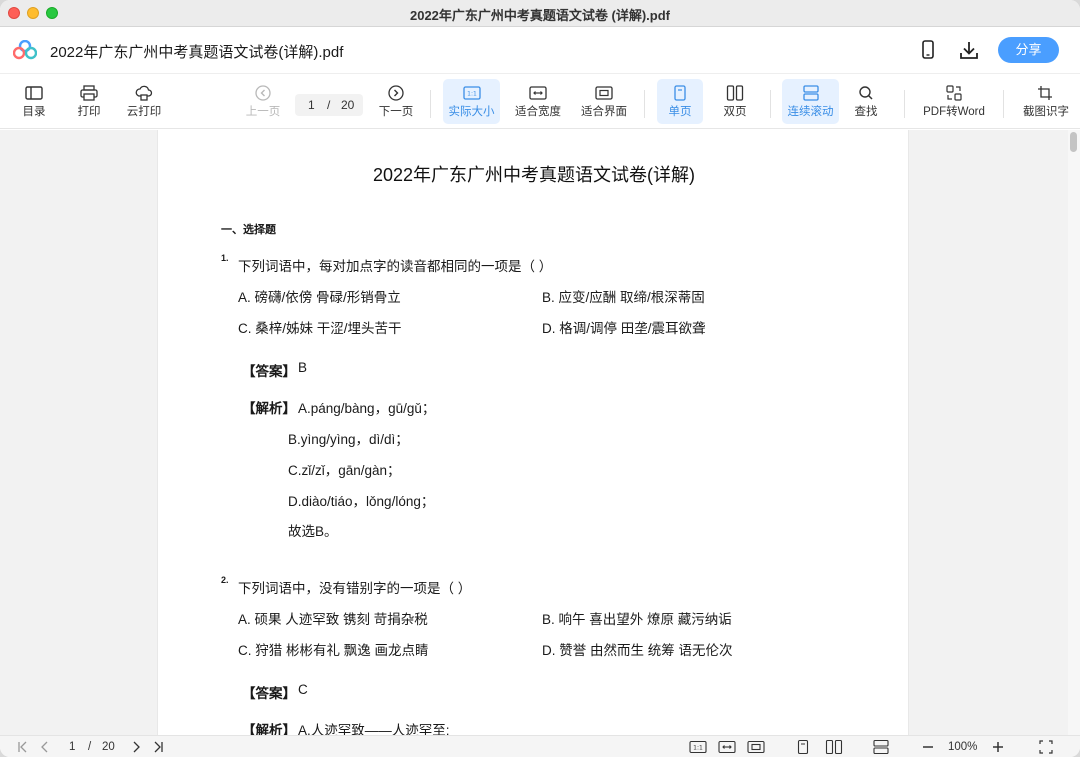 The height and width of the screenshot is (757, 1080). What do you see at coordinates (303, 689) in the screenshot?
I see `answer-value: C` at bounding box center [303, 689].